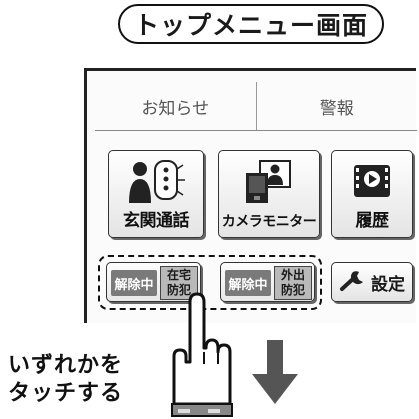 The image size is (419, 419). Describe the element at coordinates (388, 284) in the screenshot. I see `settings-label: 設定` at that location.